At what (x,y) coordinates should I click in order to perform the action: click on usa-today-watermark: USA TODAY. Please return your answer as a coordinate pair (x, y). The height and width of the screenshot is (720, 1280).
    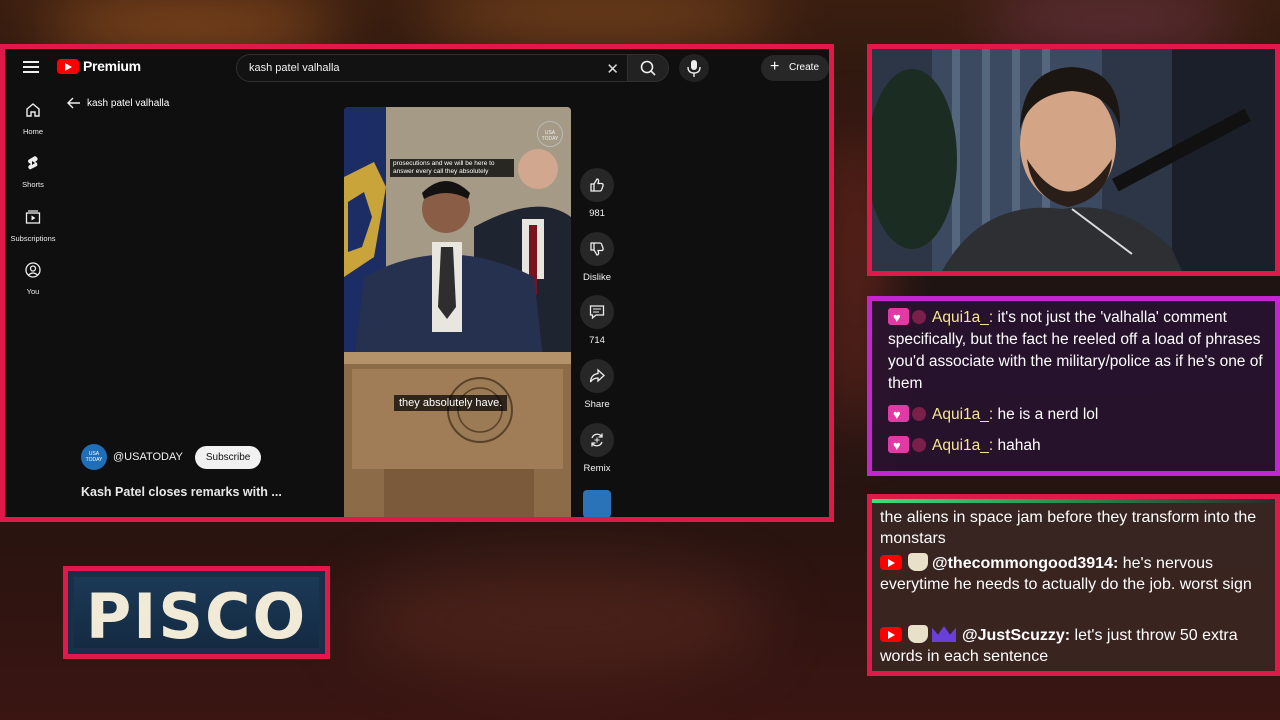
    Looking at the image, I should click on (550, 134).